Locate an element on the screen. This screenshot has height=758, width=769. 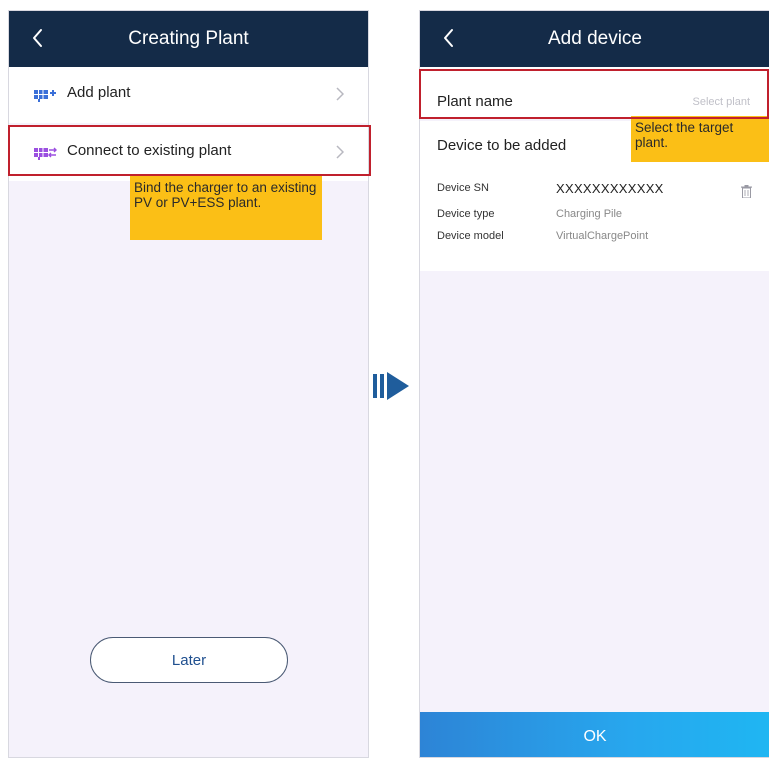
page-title: Add device is located at coordinates (594, 38).